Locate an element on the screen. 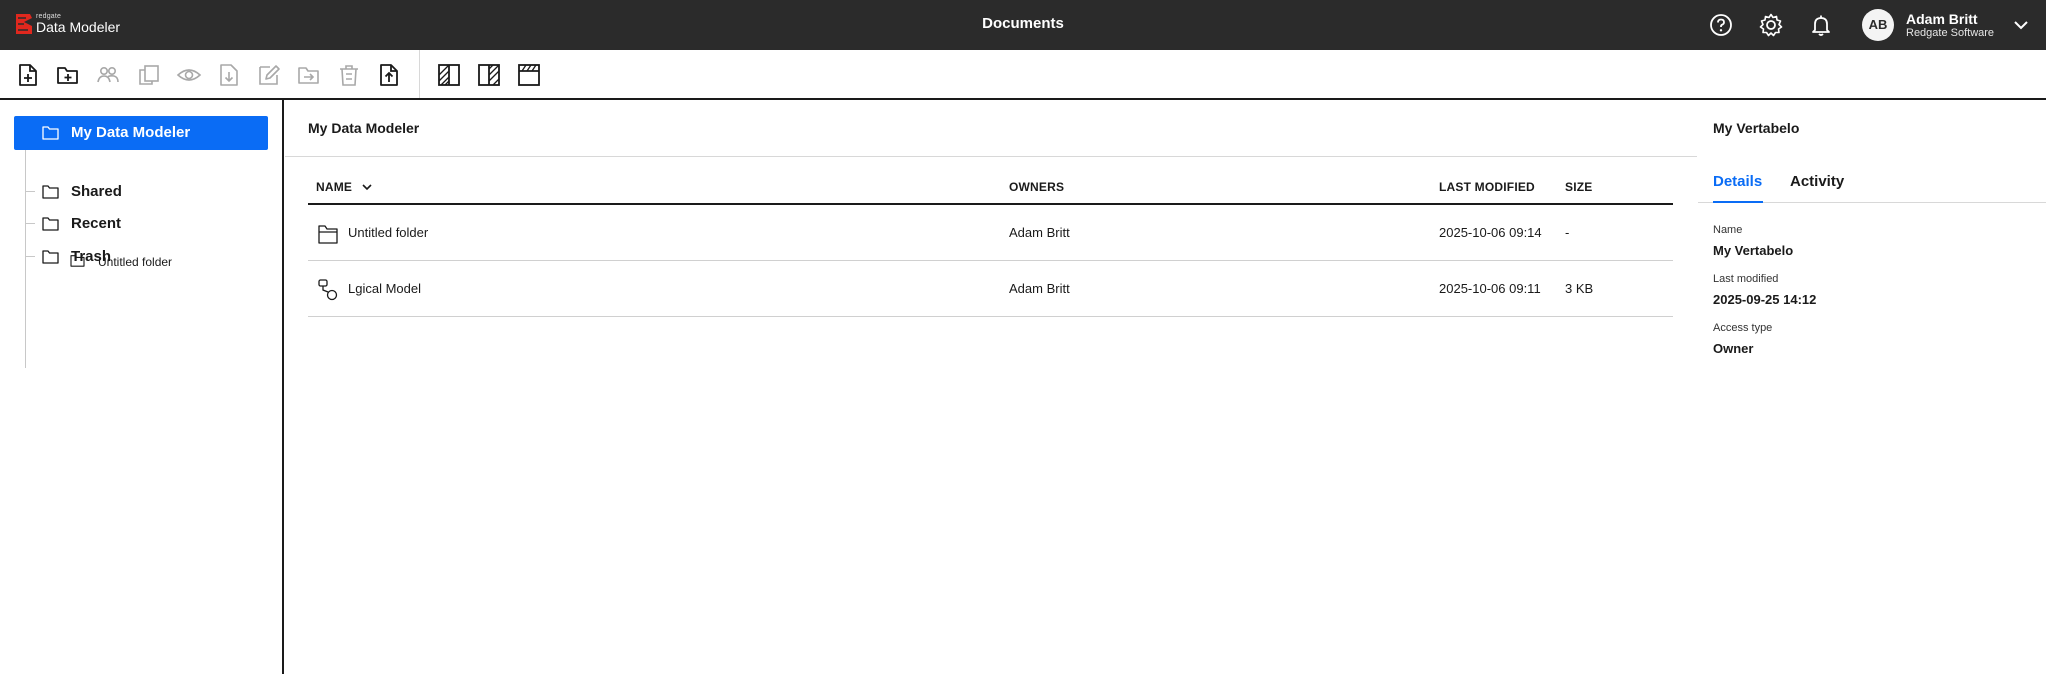 This screenshot has width=2046, height=674. tab-details: Details is located at coordinates (1737, 181).